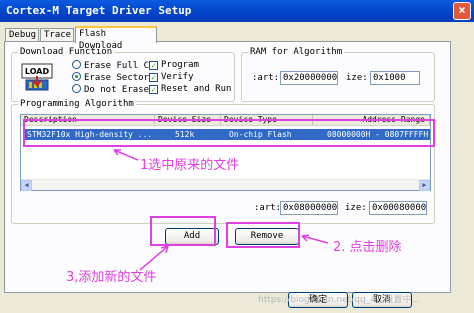 This screenshot has height=313, width=474. What do you see at coordinates (111, 277) in the screenshot?
I see `annotation-add-new: 3,添加新的文件` at bounding box center [111, 277].